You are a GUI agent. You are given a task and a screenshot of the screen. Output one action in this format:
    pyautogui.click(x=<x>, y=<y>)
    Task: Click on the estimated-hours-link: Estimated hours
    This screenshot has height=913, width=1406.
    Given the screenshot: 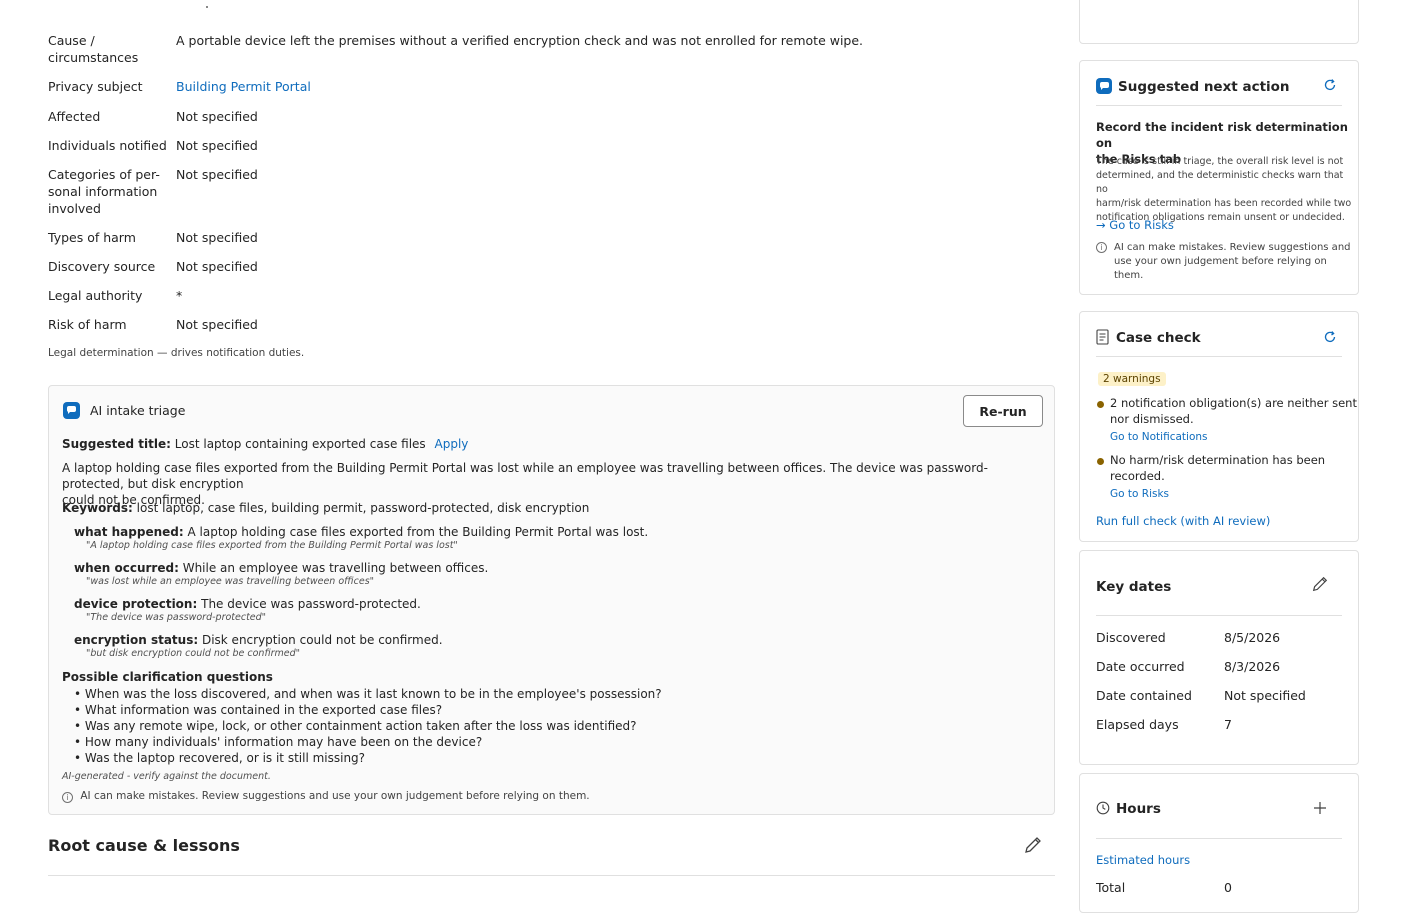 What is the action you would take?
    pyautogui.click(x=1143, y=860)
    